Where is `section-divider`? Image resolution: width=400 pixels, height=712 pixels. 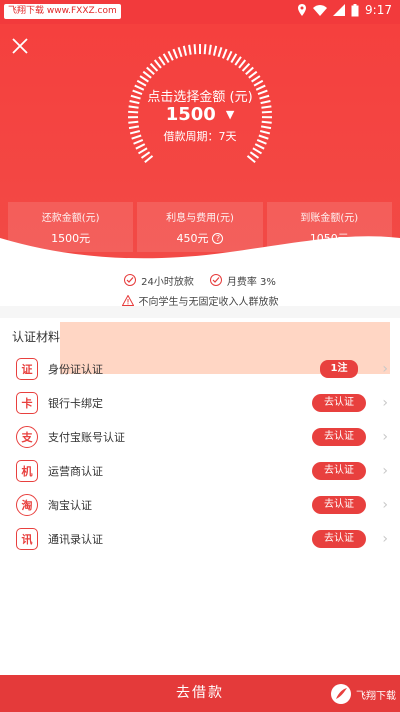 section-divider is located at coordinates (200, 312).